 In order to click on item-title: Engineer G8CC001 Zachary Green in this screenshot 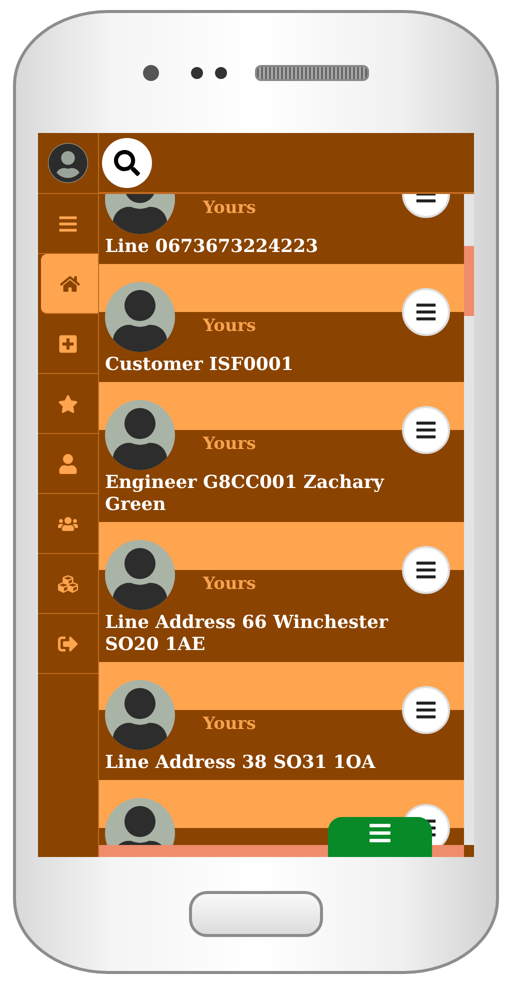, I will do `click(245, 494)`.